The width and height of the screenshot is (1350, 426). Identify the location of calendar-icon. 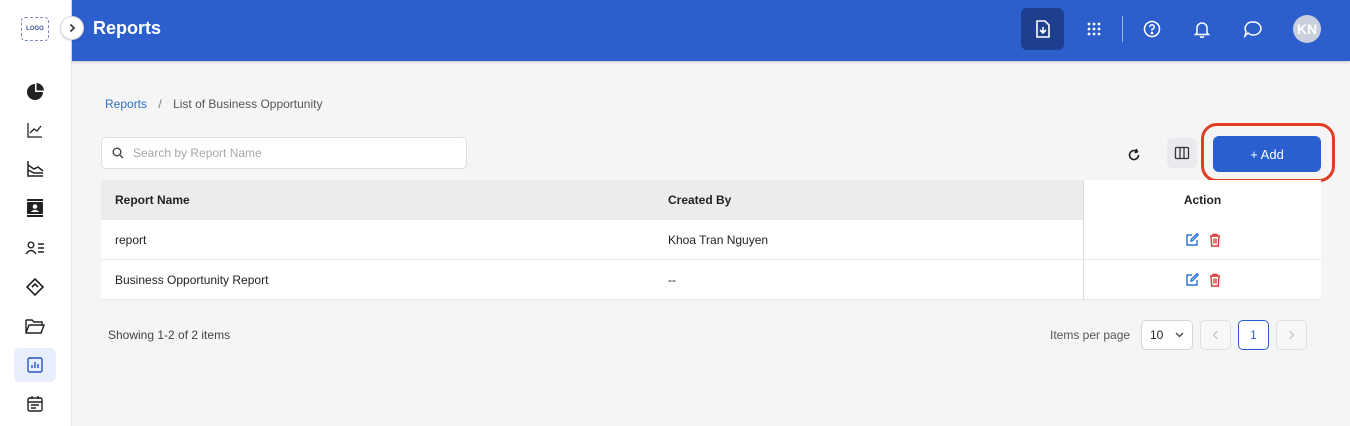
(35, 404).